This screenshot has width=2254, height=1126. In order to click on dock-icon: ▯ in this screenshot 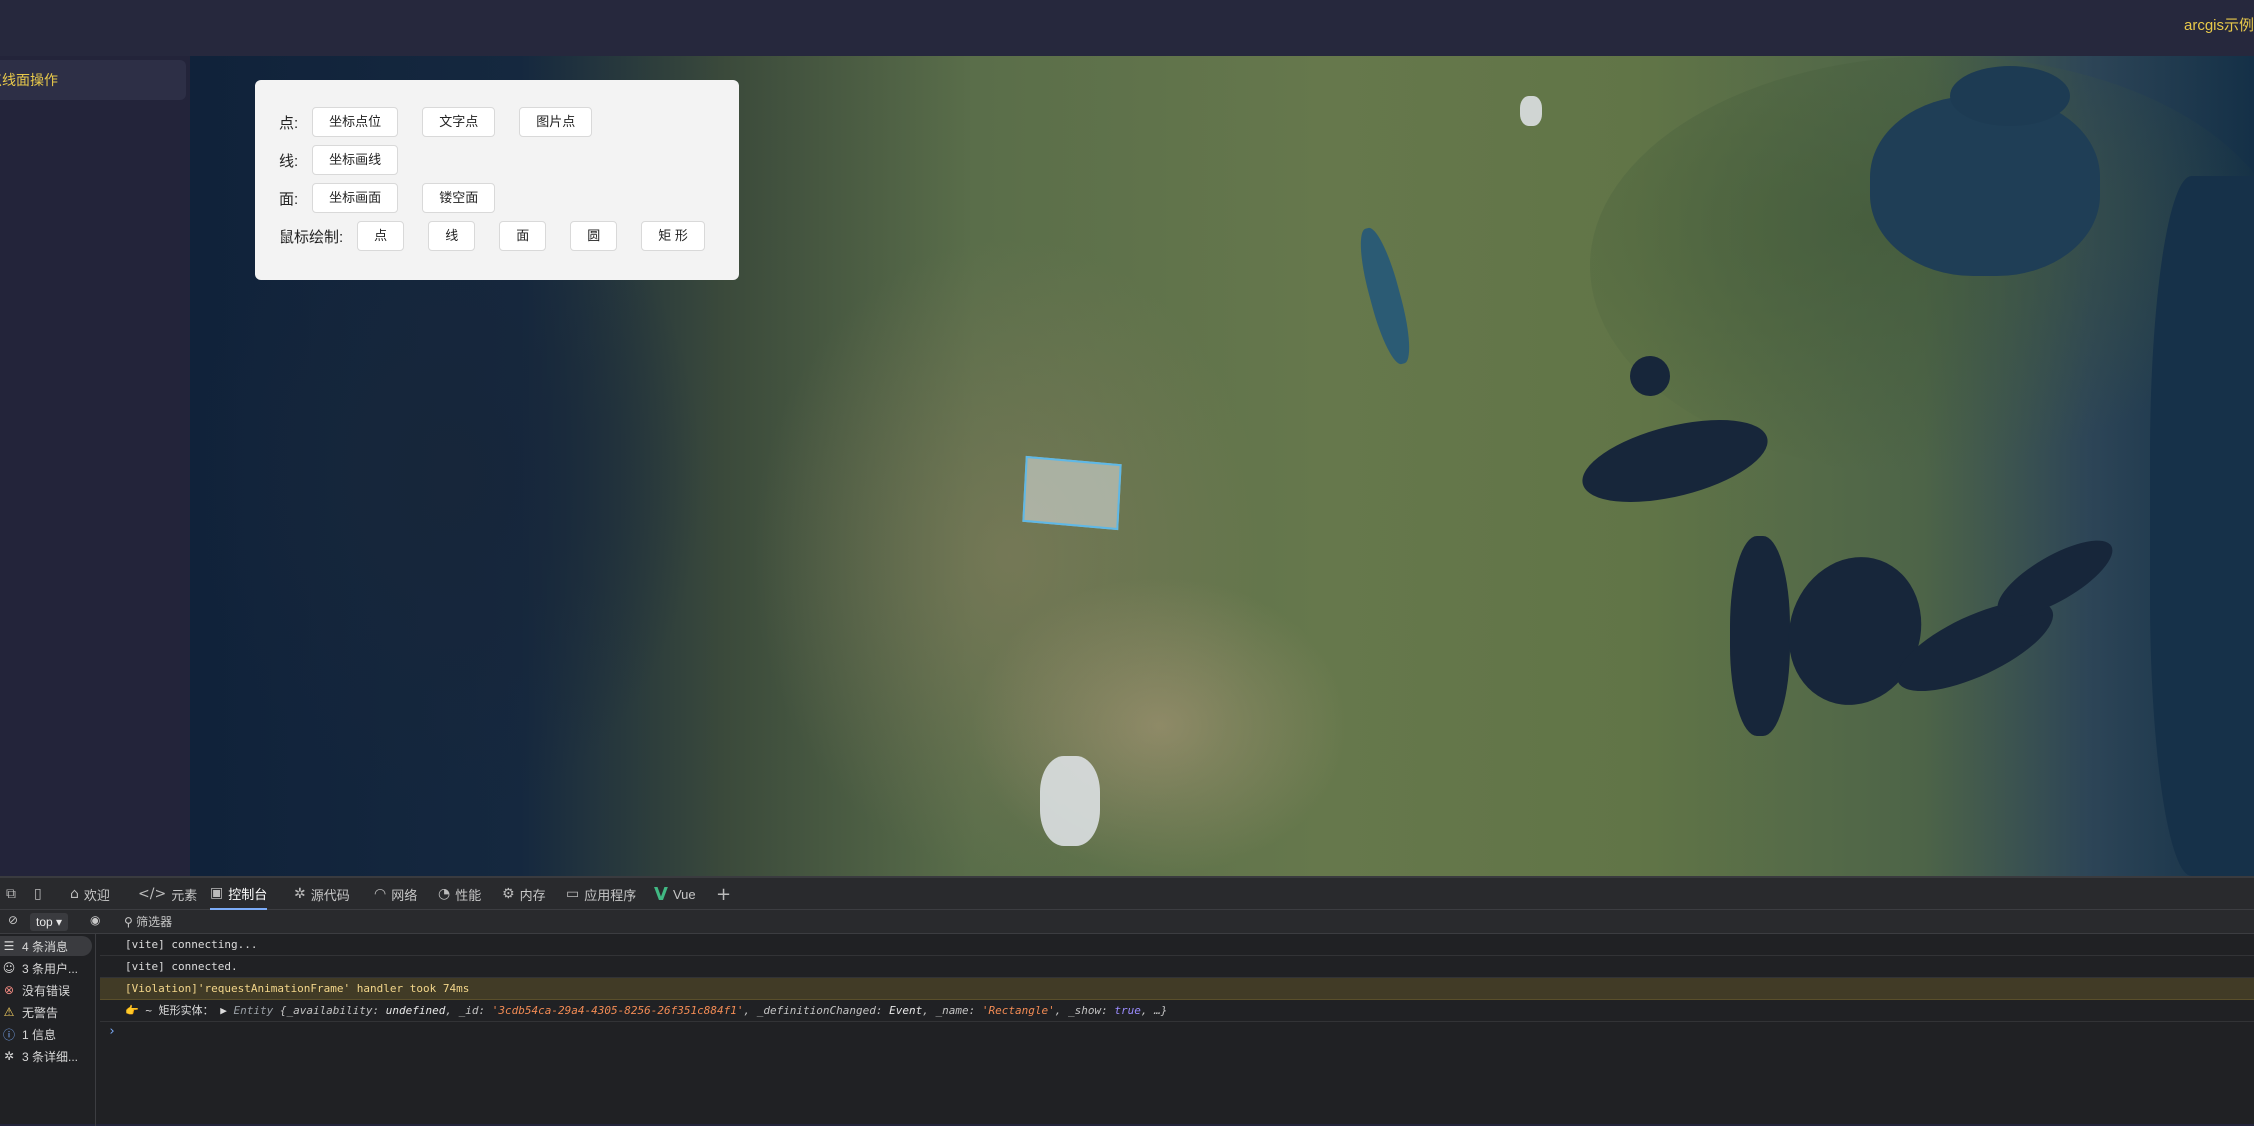, I will do `click(40, 894)`.